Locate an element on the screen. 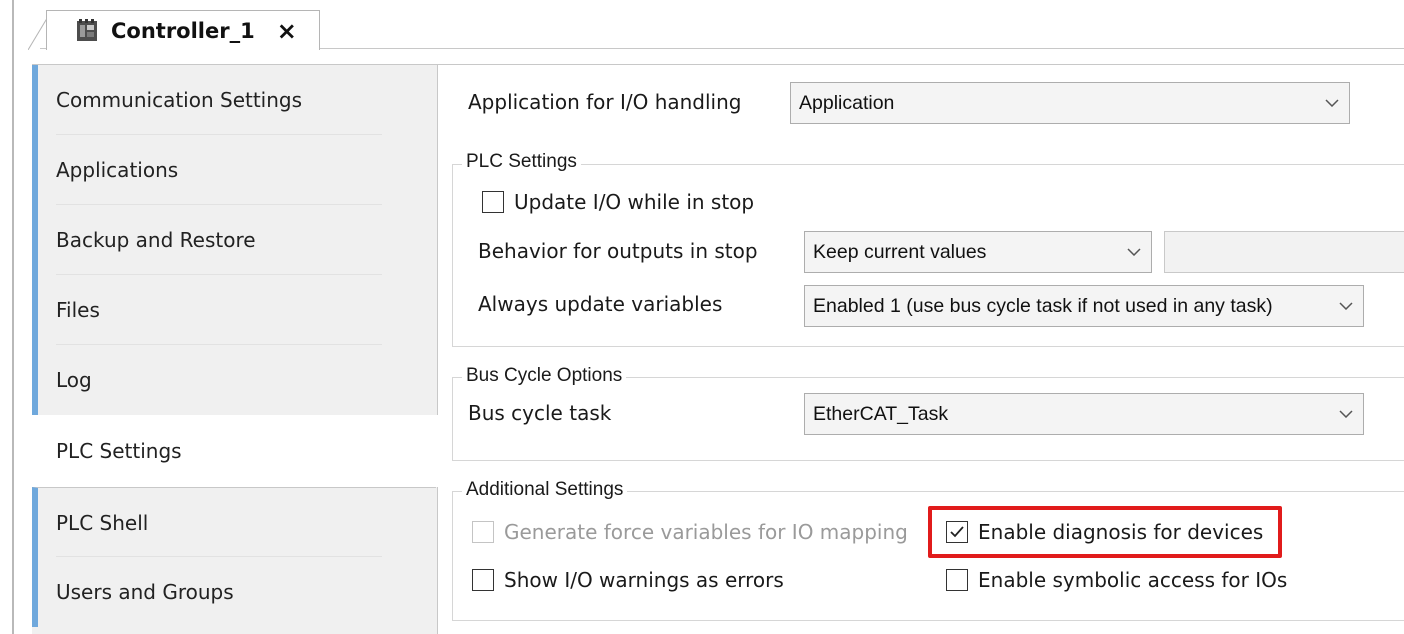  bus-cycle-task-select: EtherCAT_Task is located at coordinates (1084, 414).